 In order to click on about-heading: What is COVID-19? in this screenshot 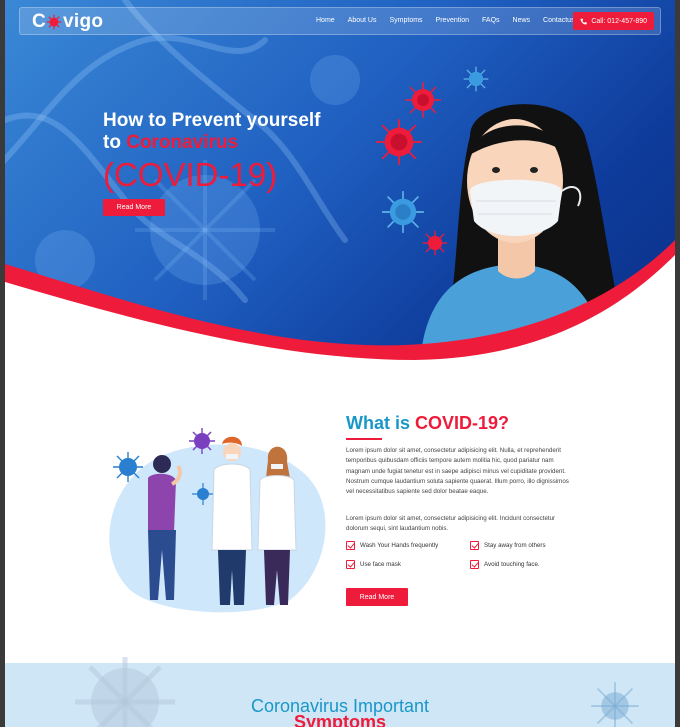, I will do `click(427, 423)`.